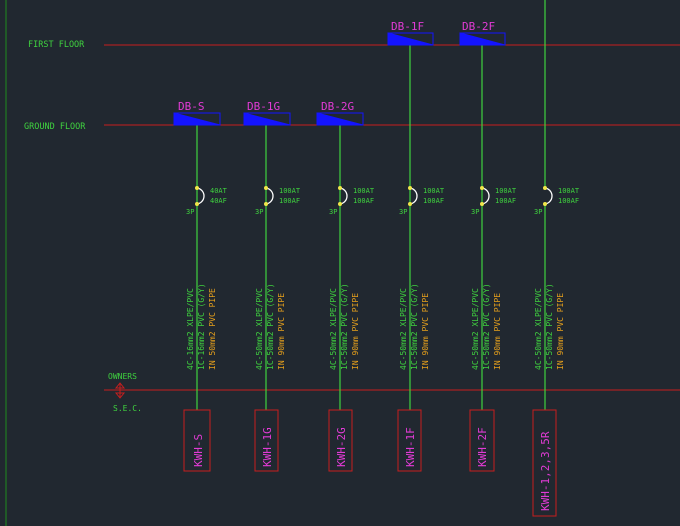 The width and height of the screenshot is (680, 526). I want to click on kwh-meter-label: KWH-1,2,3,5R, so click(545, 471).